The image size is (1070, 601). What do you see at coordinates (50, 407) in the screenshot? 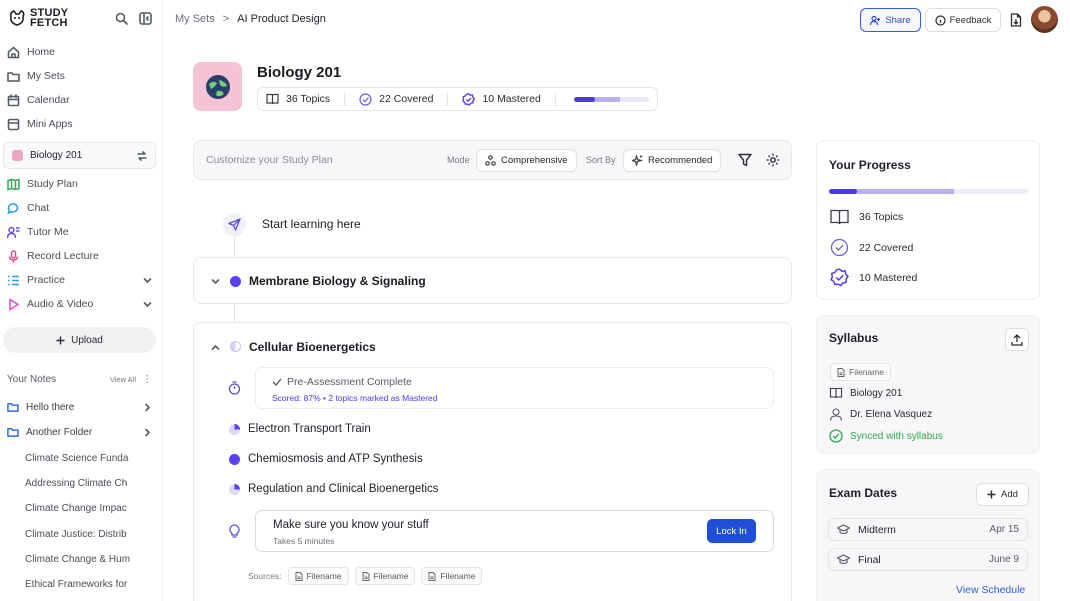
I see `folder-label: Hello there` at bounding box center [50, 407].